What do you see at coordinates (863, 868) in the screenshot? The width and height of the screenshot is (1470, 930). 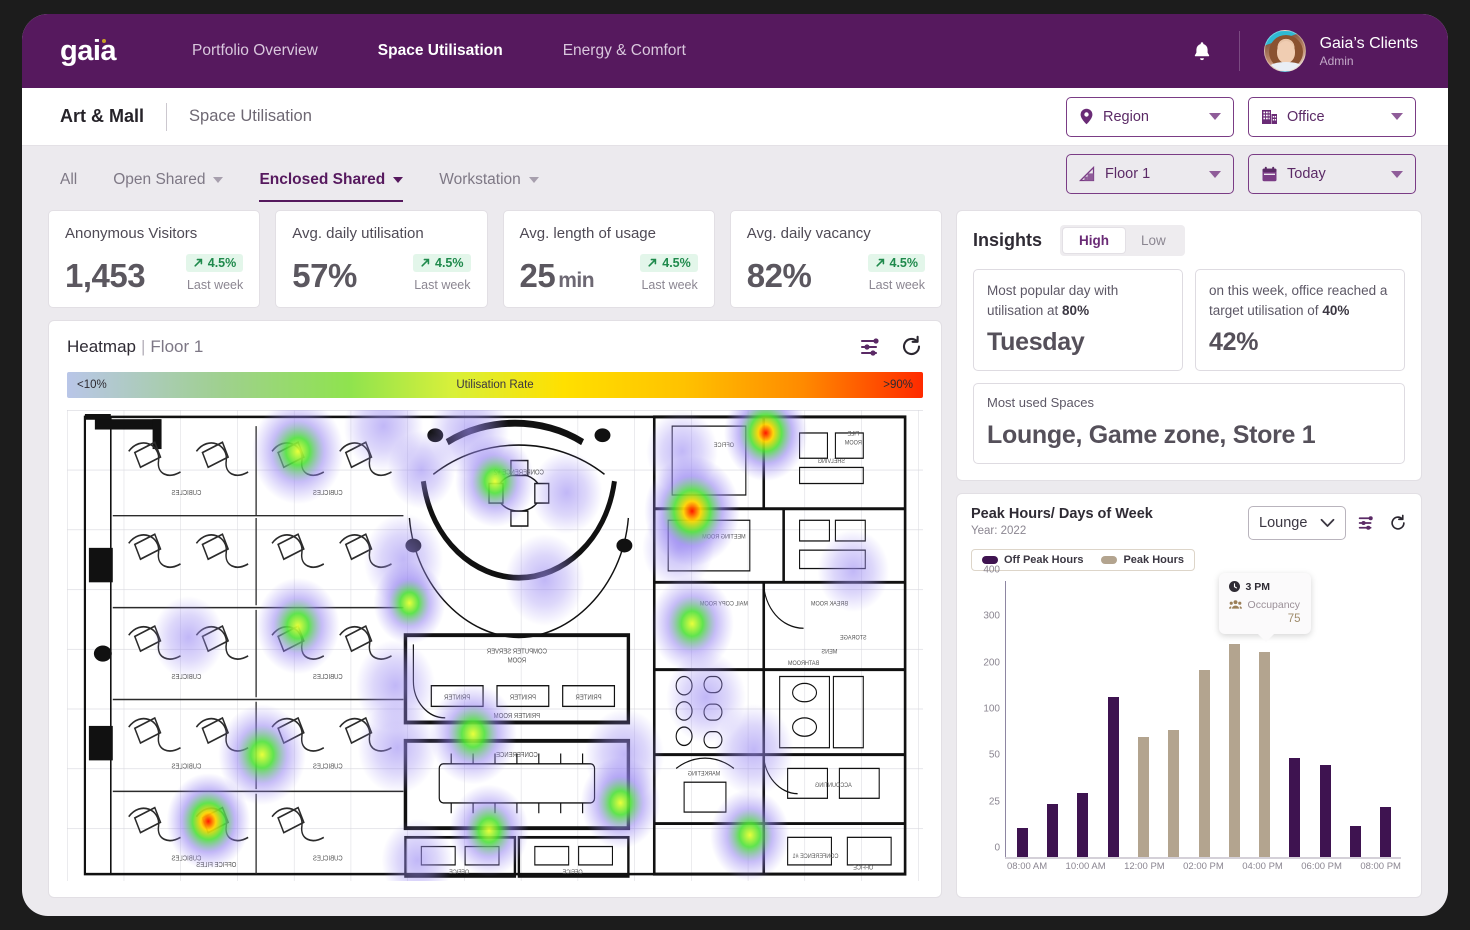 I see `svg-text: OFFICE` at bounding box center [863, 868].